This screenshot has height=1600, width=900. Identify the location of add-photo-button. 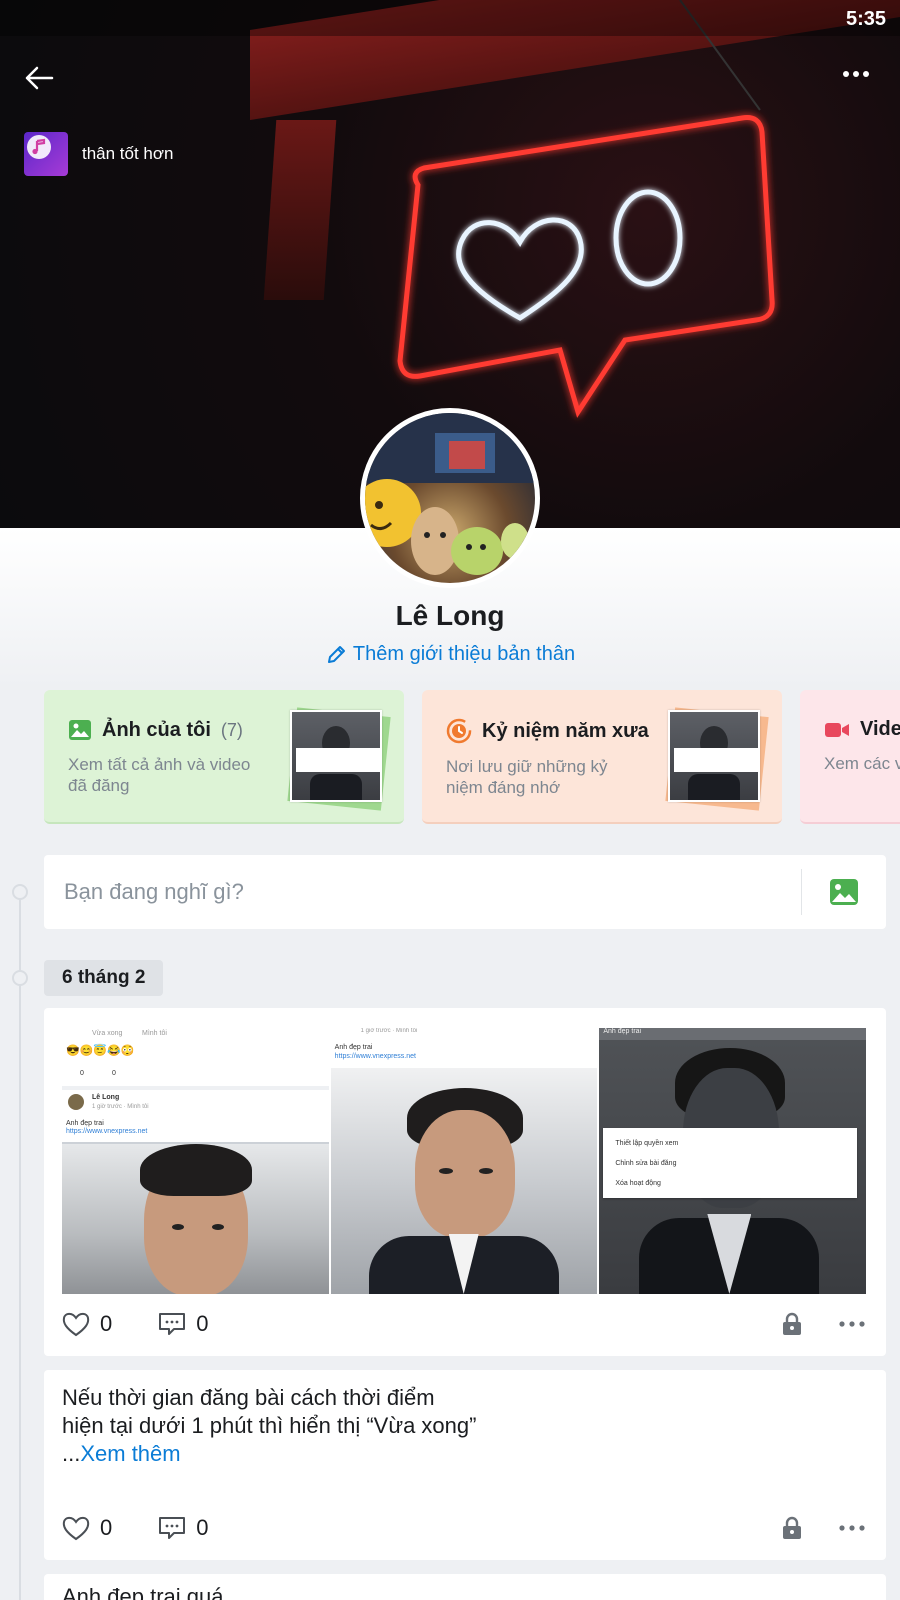
(844, 892).